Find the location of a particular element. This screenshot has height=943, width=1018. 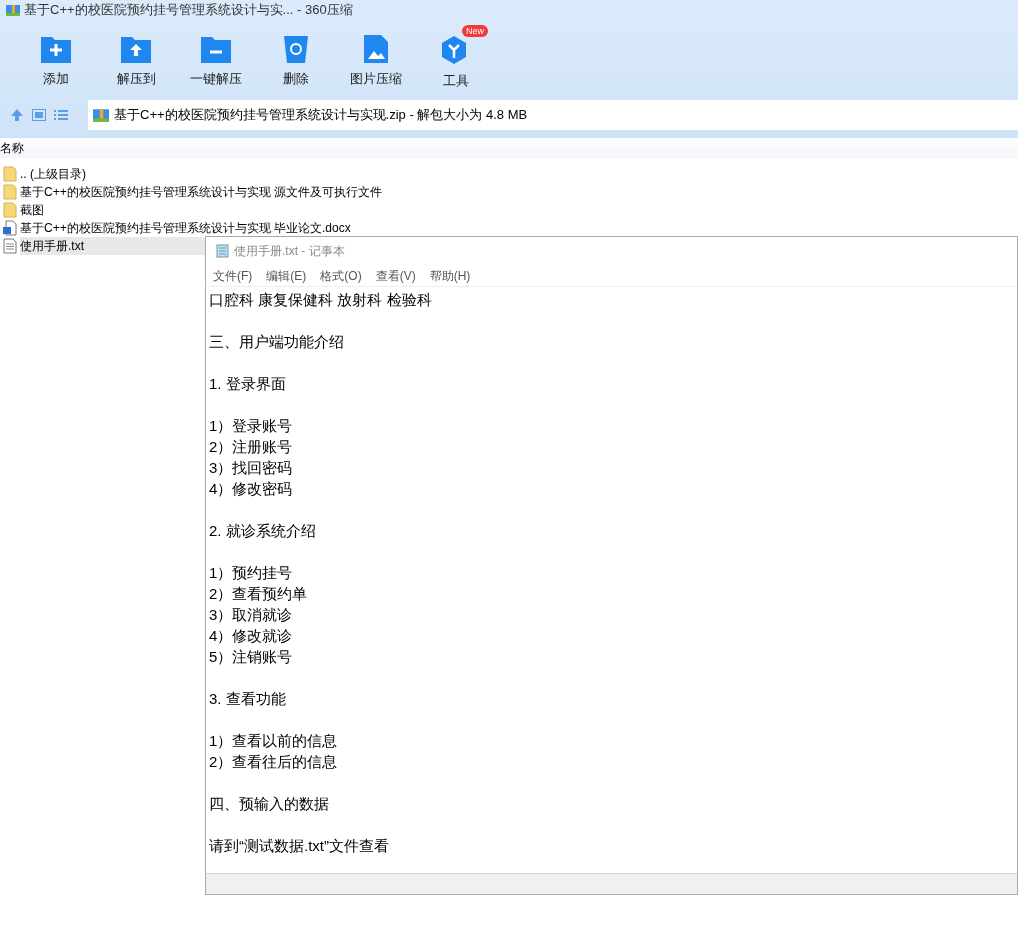

menu-item: 格式(O) is located at coordinates (341, 275).